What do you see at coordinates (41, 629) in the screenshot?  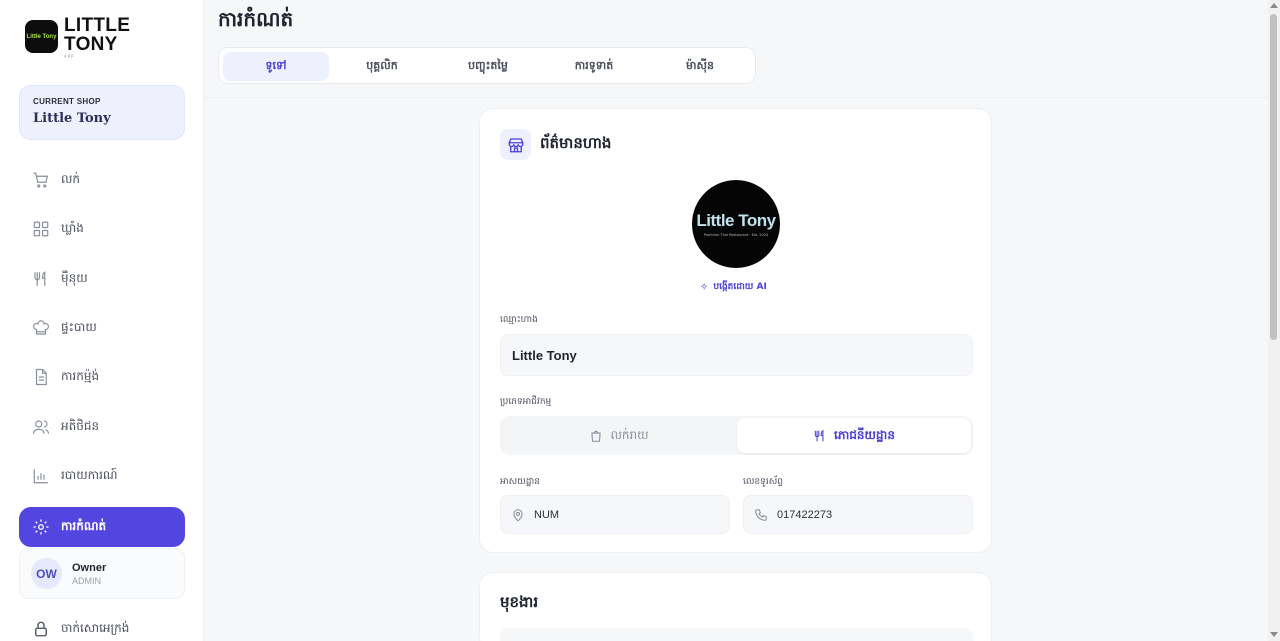 I see `lock-icon` at bounding box center [41, 629].